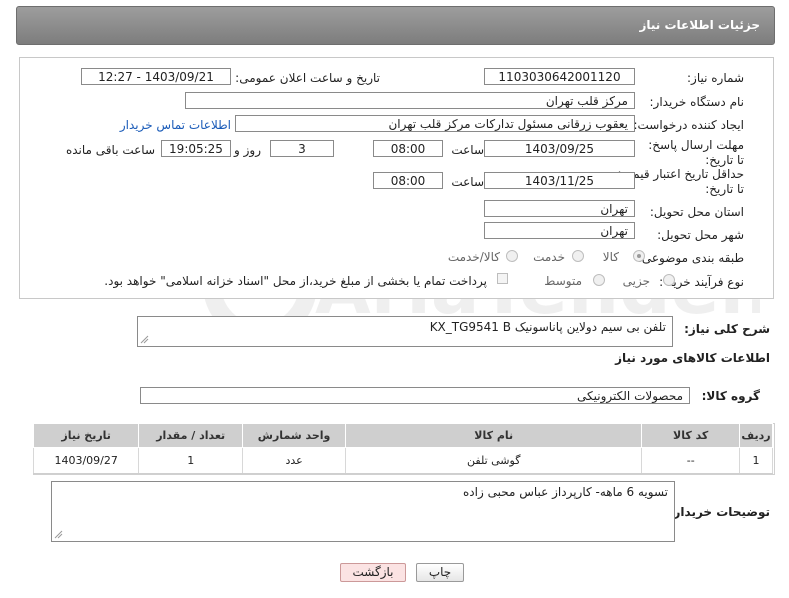 The image size is (789, 598). I want to click on category-label: طبقه بندی موضوعی:, so click(690, 258).